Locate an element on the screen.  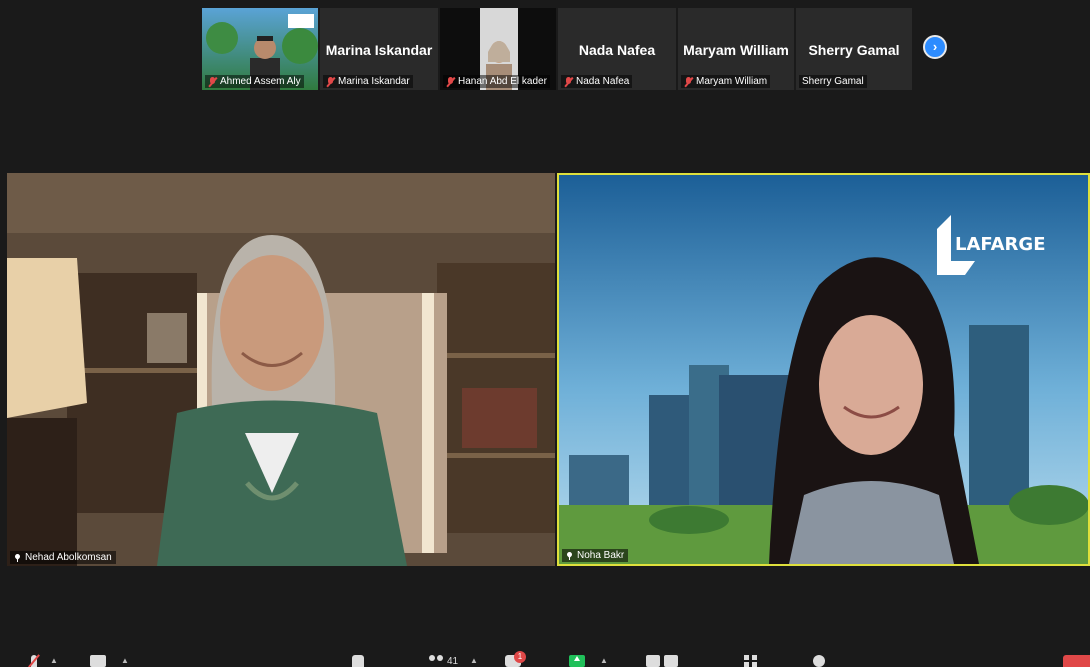
svg-text: LAFARGE is located at coordinates (1000, 244).